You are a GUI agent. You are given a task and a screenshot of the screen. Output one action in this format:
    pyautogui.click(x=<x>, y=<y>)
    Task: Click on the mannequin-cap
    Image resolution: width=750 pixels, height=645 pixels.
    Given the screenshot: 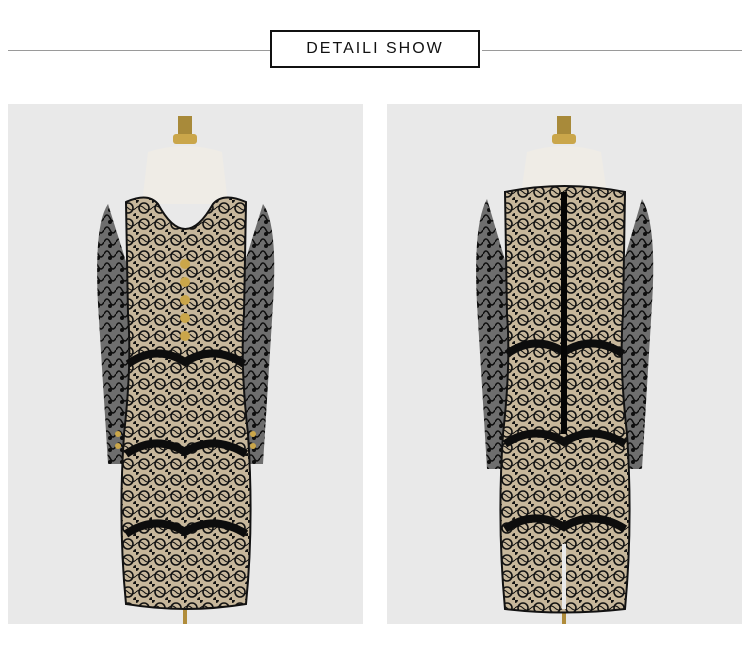 What is the action you would take?
    pyautogui.click(x=185, y=139)
    